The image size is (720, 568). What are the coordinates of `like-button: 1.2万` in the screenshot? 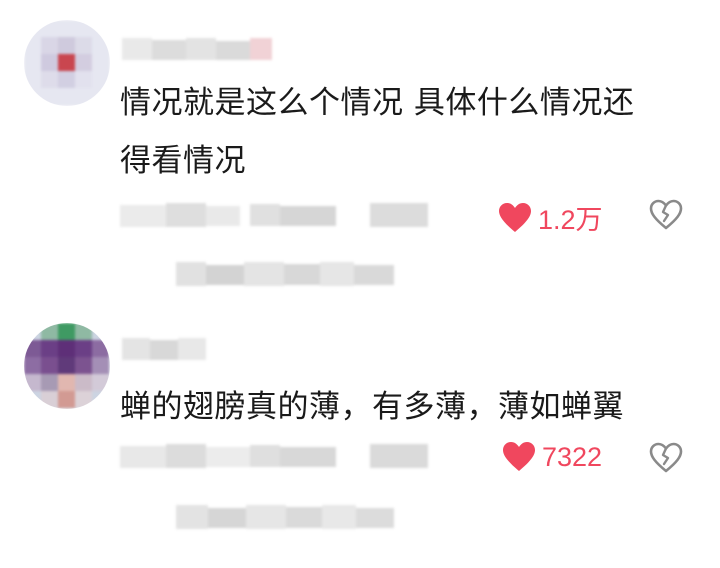 It's located at (550, 217).